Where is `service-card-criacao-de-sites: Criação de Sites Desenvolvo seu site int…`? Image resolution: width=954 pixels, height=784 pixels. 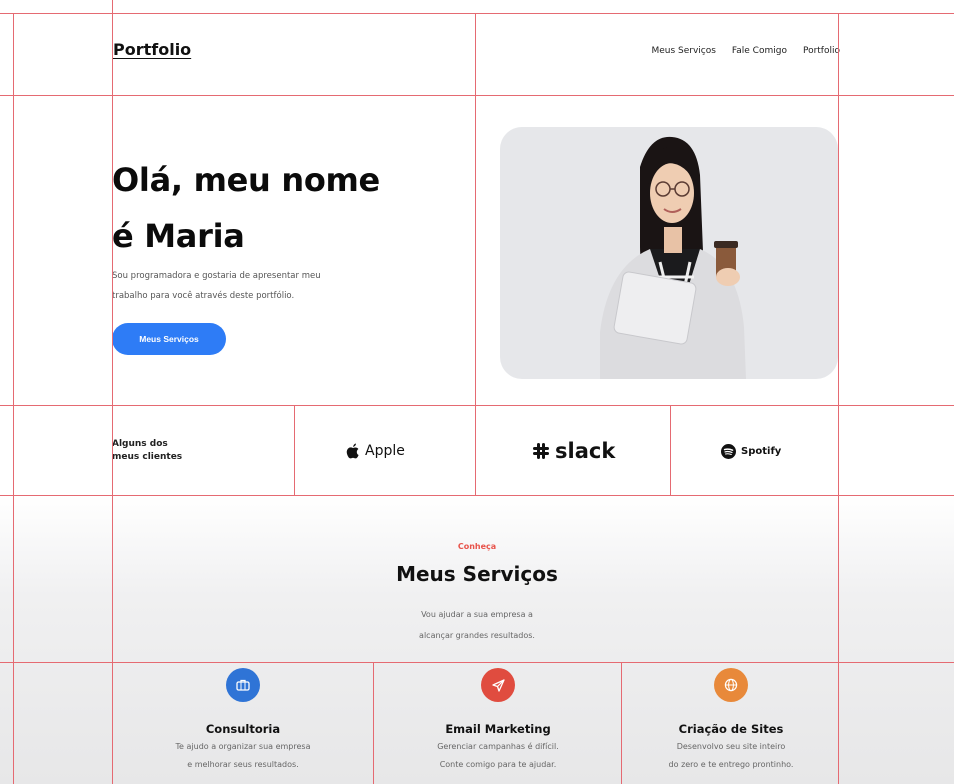 service-card-criacao-de-sites: Criação de Sites Desenvolvo seu site int… is located at coordinates (731, 721).